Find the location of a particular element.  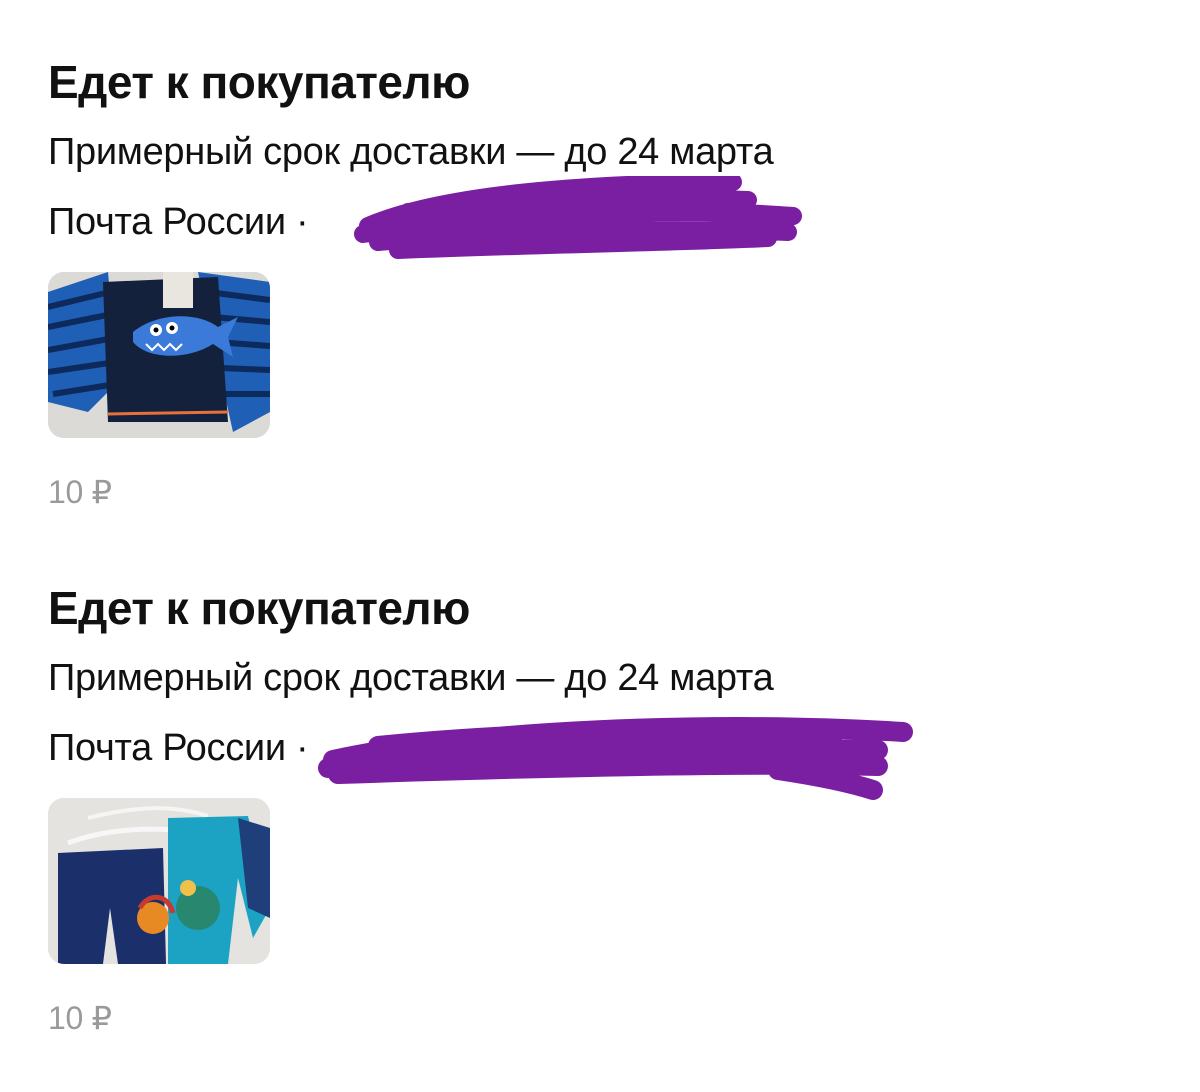

shark-rashguard-photo is located at coordinates (159, 355).